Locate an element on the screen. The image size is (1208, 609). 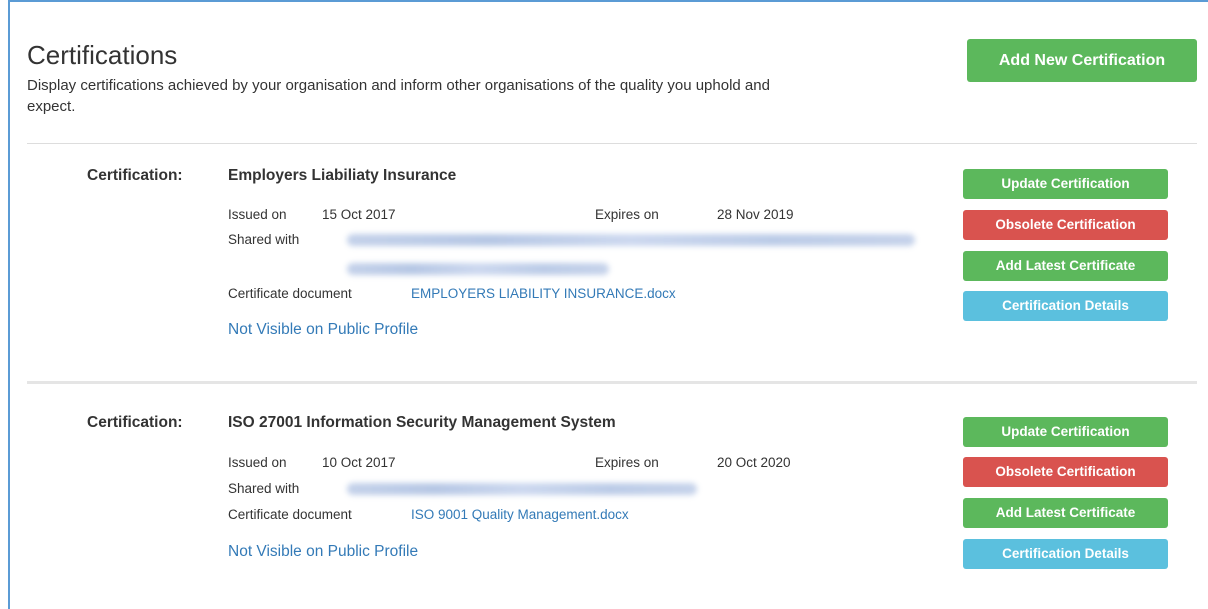
add-new-certification-button: Add New Certification is located at coordinates (1082, 60).